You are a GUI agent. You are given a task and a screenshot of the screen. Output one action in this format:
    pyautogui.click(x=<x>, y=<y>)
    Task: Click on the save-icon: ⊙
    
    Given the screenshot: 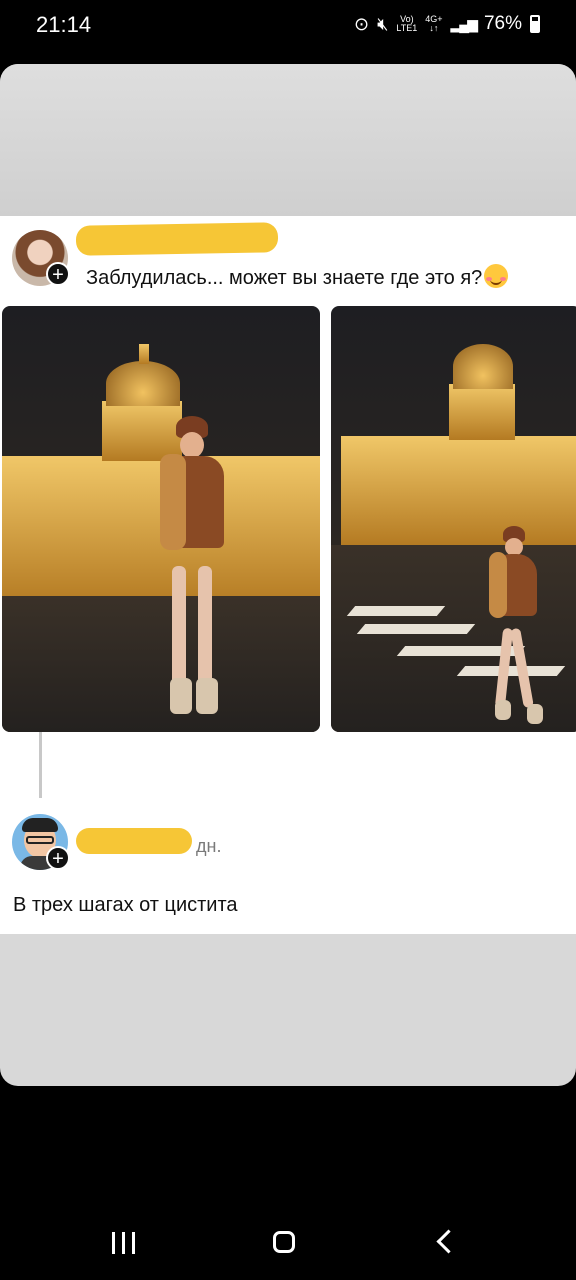 What is the action you would take?
    pyautogui.click(x=361, y=23)
    